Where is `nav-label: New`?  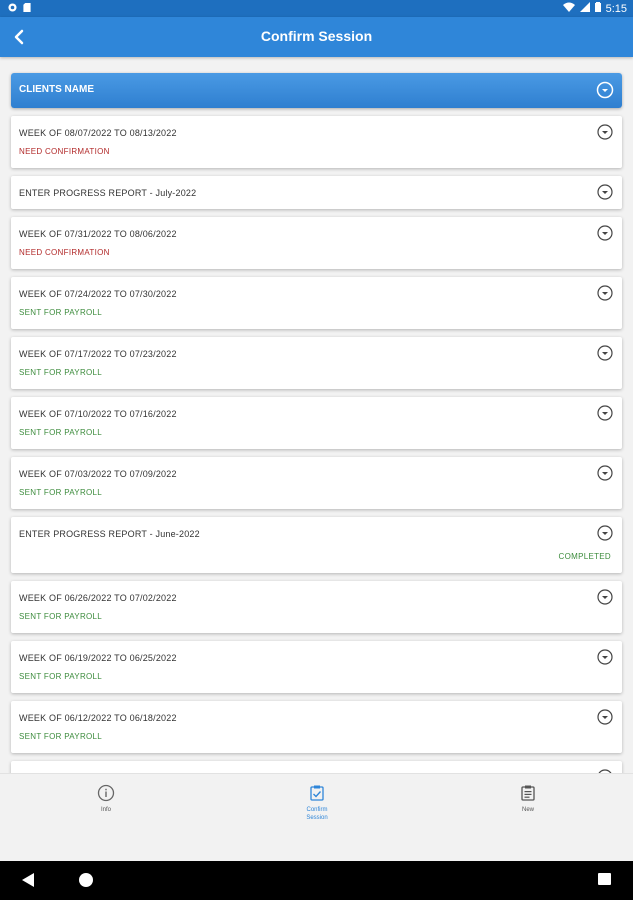 nav-label: New is located at coordinates (527, 810).